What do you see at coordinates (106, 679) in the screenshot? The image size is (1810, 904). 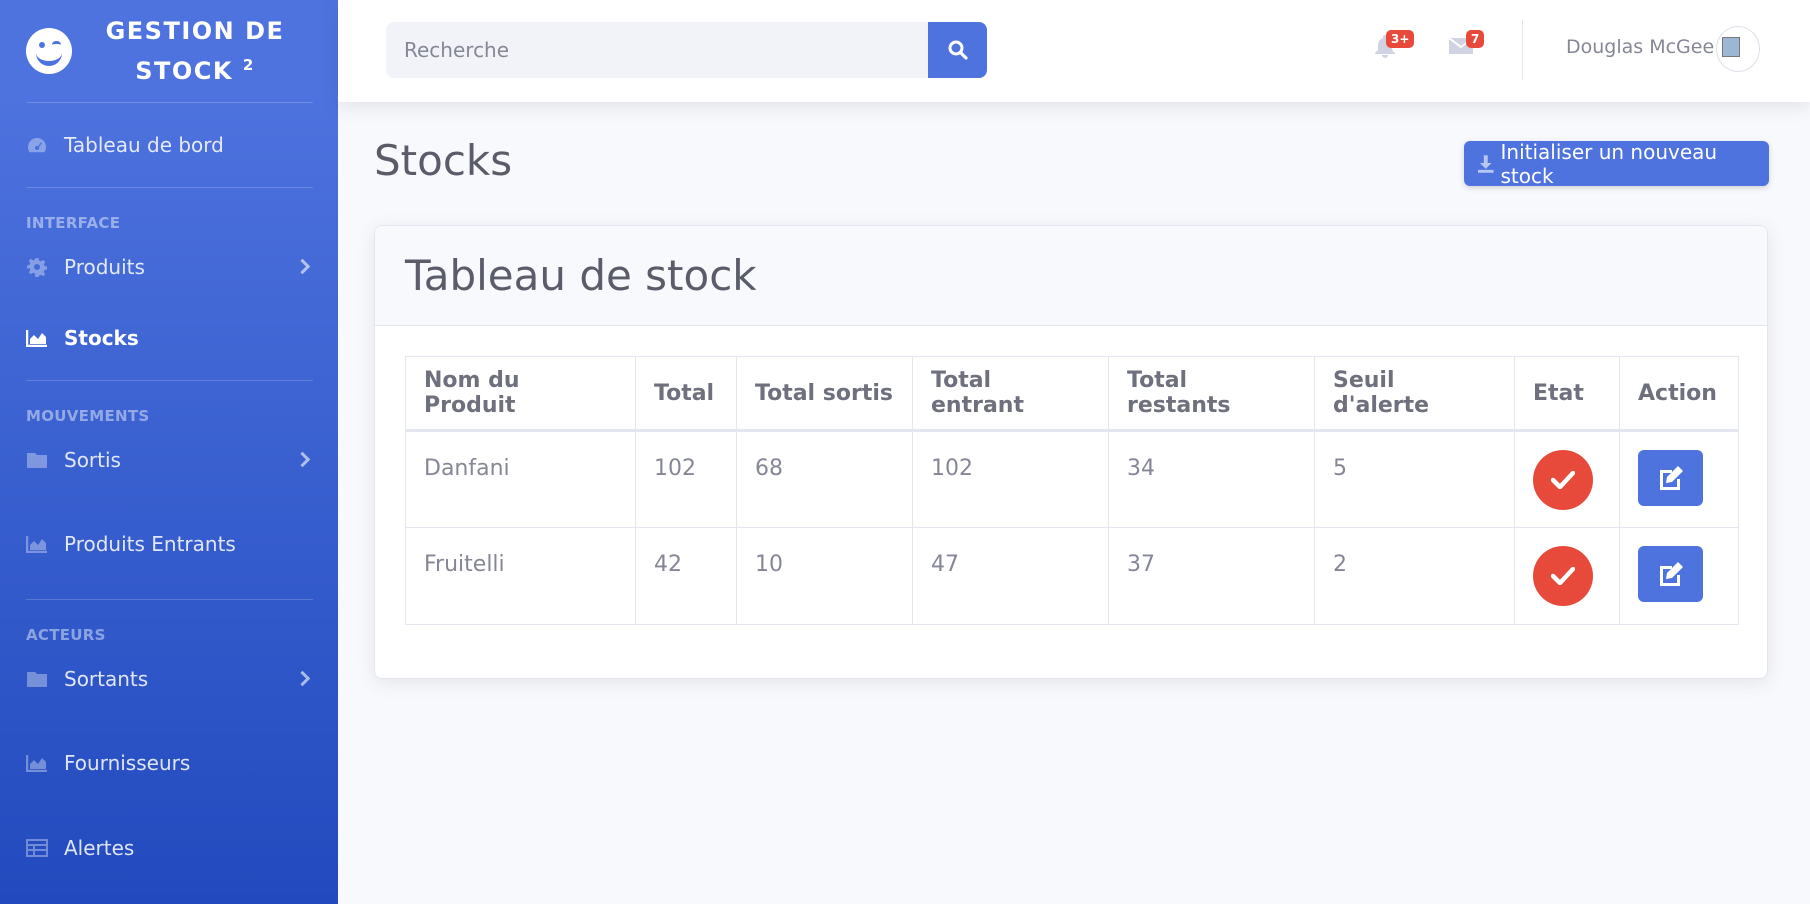 I see `sidebar-item-label: Sortants` at bounding box center [106, 679].